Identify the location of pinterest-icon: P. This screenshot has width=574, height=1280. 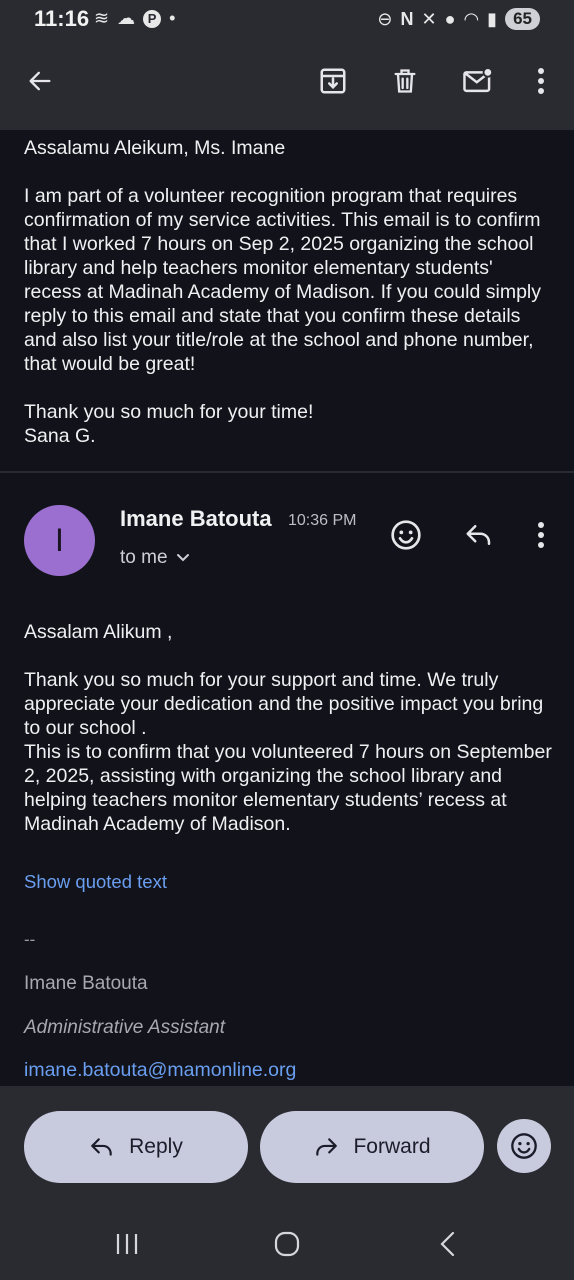
(152, 18).